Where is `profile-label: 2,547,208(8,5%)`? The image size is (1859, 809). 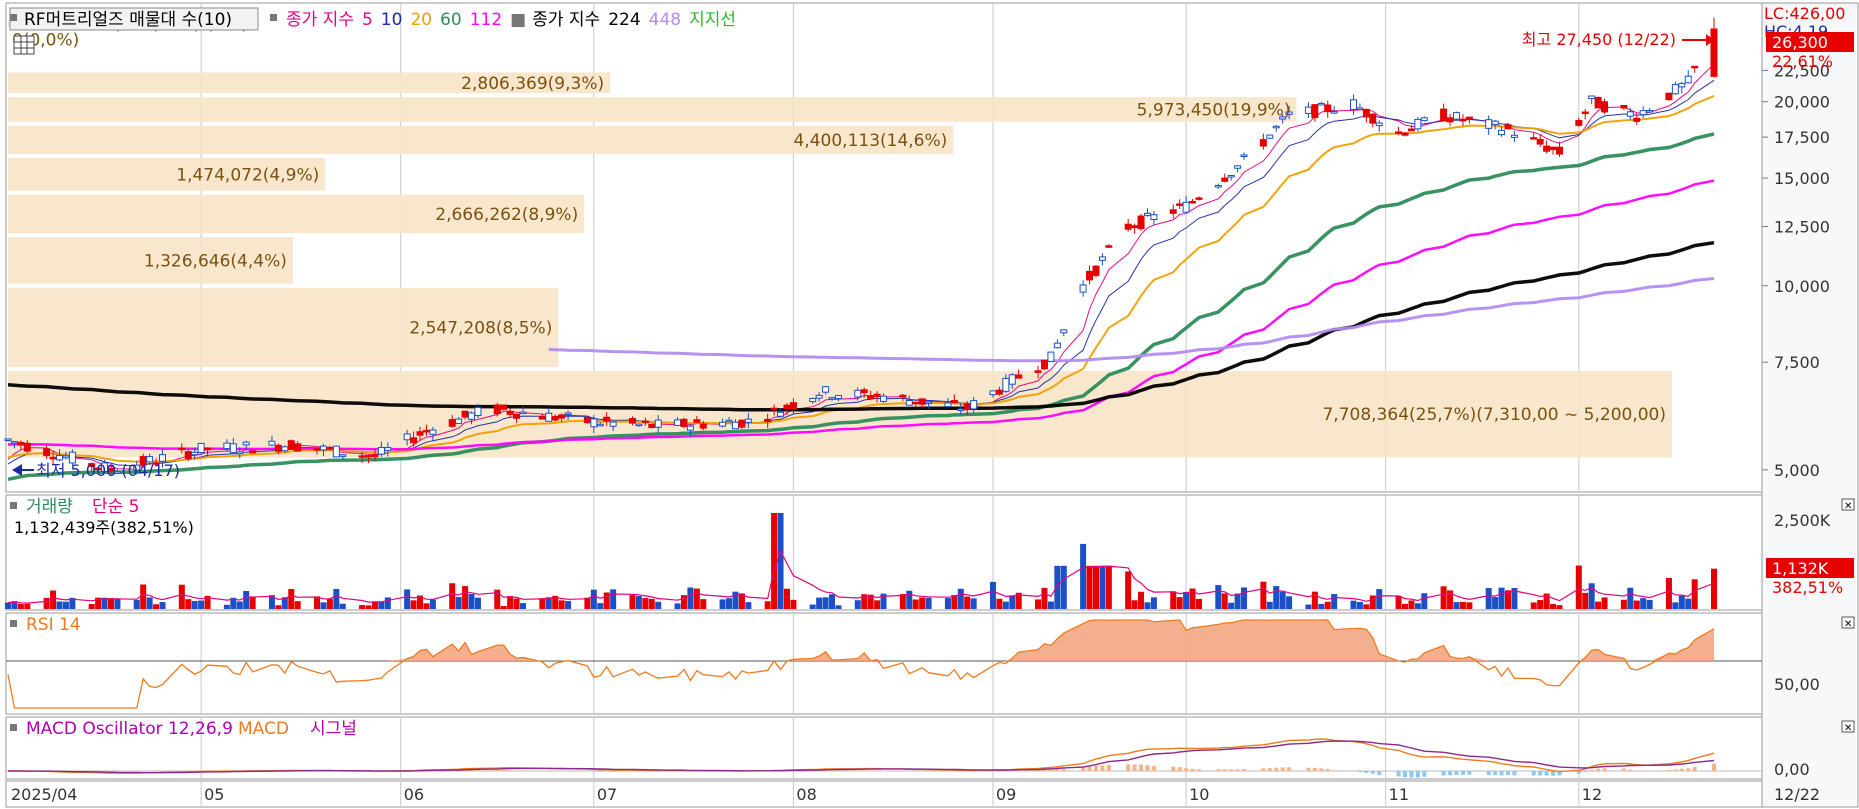
profile-label: 2,547,208(8,5%) is located at coordinates (480, 328).